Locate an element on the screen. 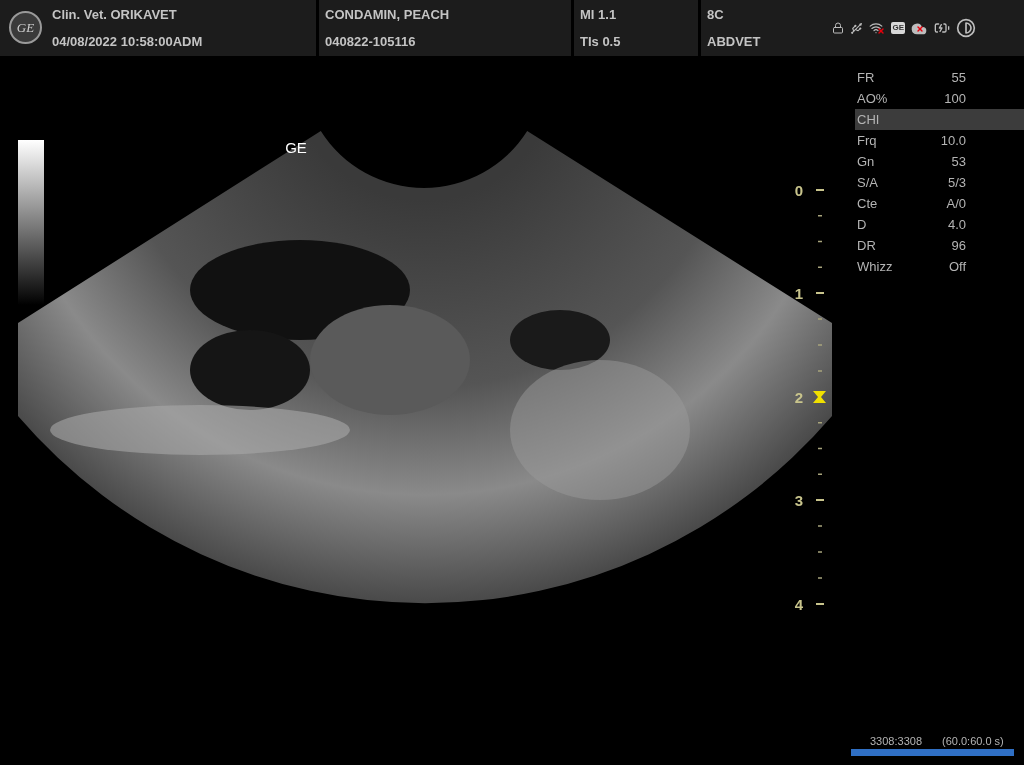 This screenshot has height=765, width=1024. parameter-label: Cte is located at coordinates (867, 203).